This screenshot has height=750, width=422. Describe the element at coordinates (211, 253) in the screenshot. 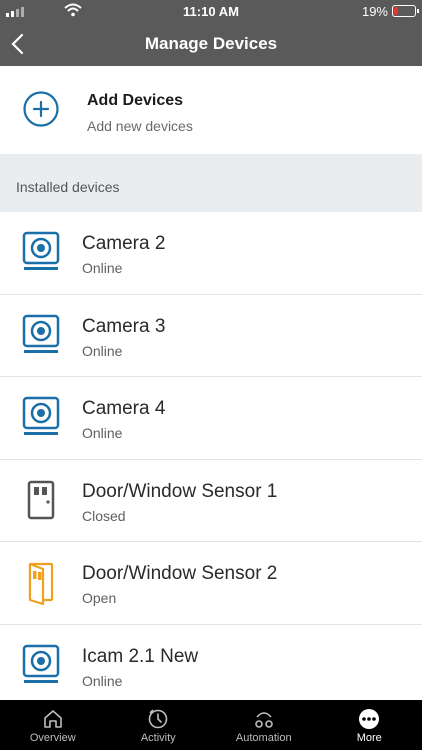

I see `device-row-camera-2: Camera 2 Online` at that location.